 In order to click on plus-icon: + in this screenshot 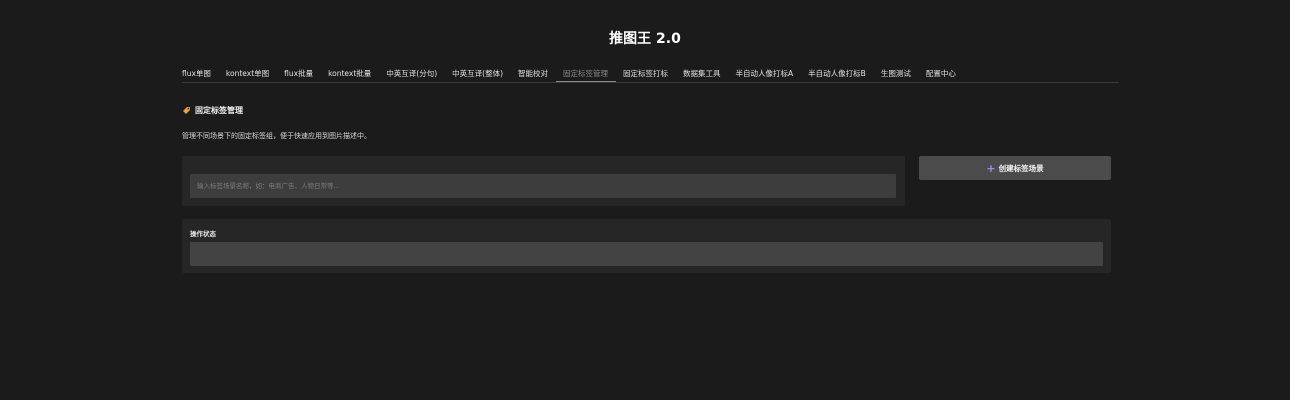, I will do `click(991, 168)`.